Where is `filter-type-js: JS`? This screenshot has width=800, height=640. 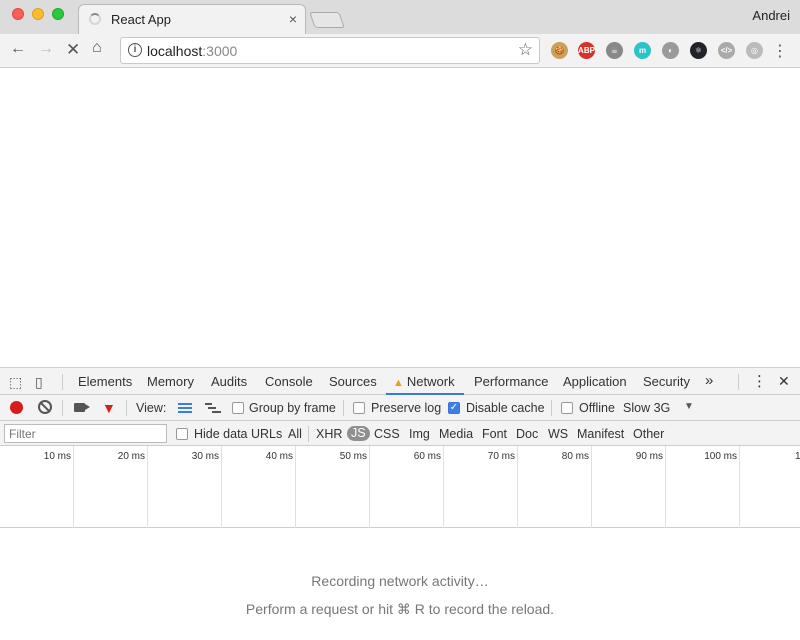
filter-type-js: JS is located at coordinates (358, 433).